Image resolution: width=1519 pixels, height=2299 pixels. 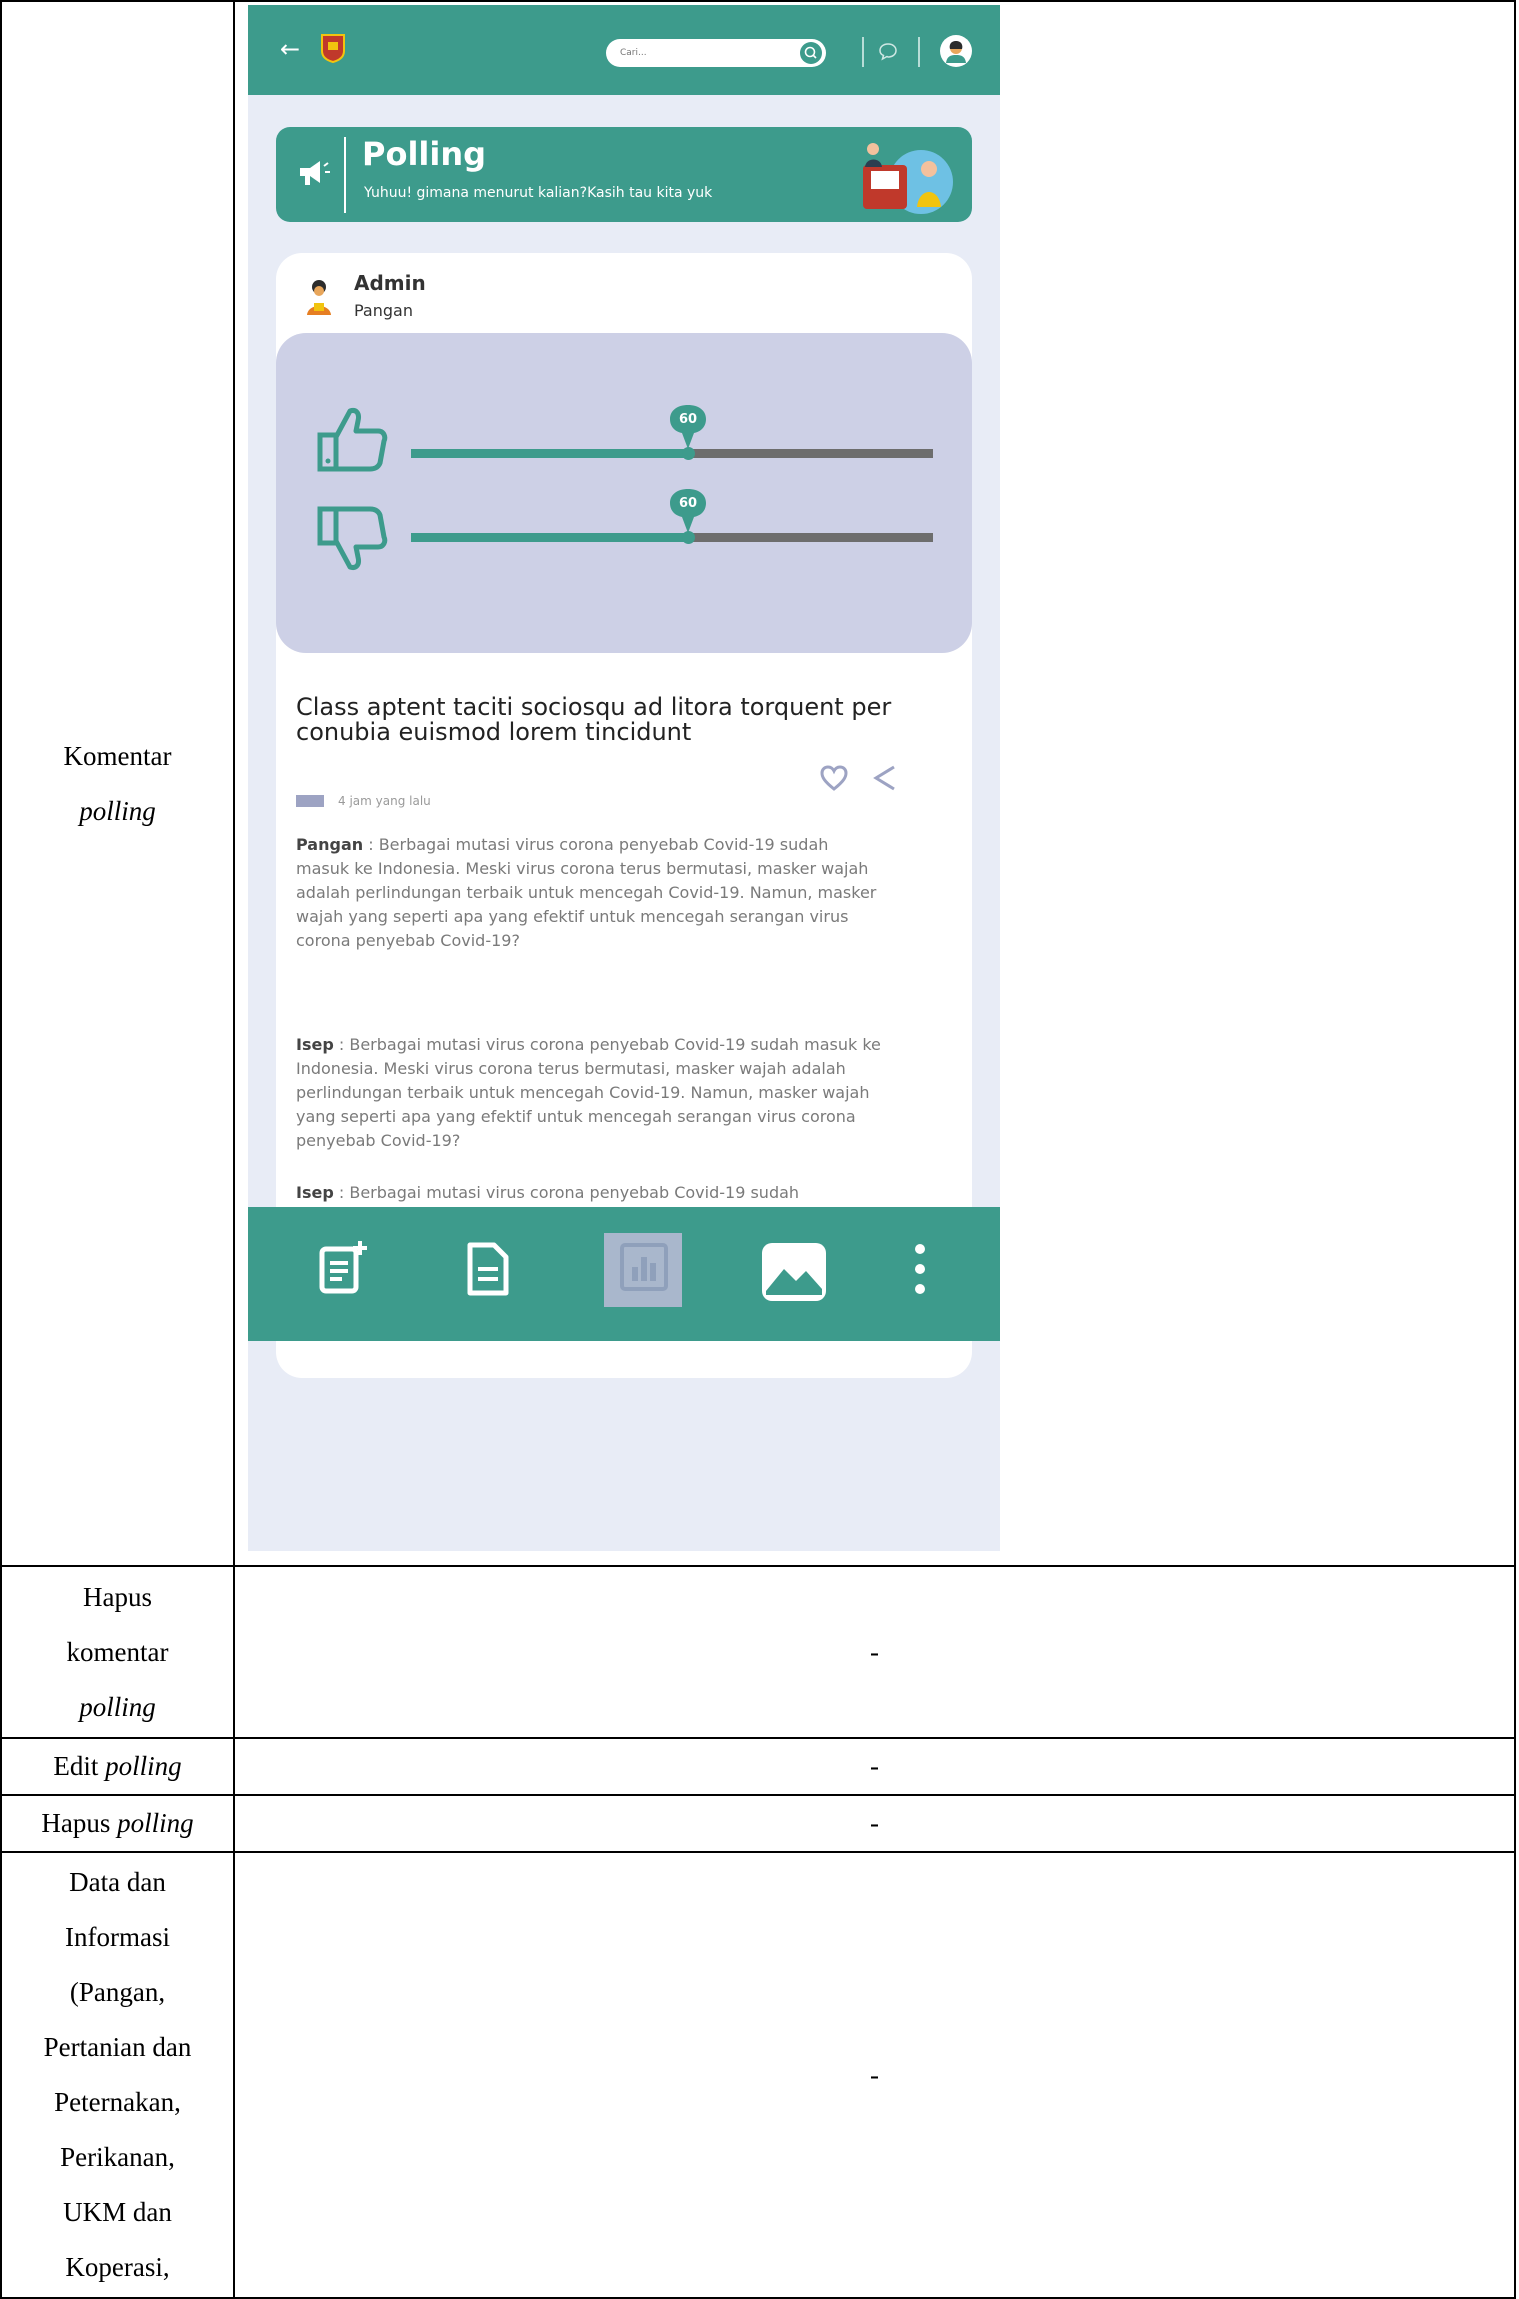 I want to click on label-line: Data dan, so click(x=117, y=1882).